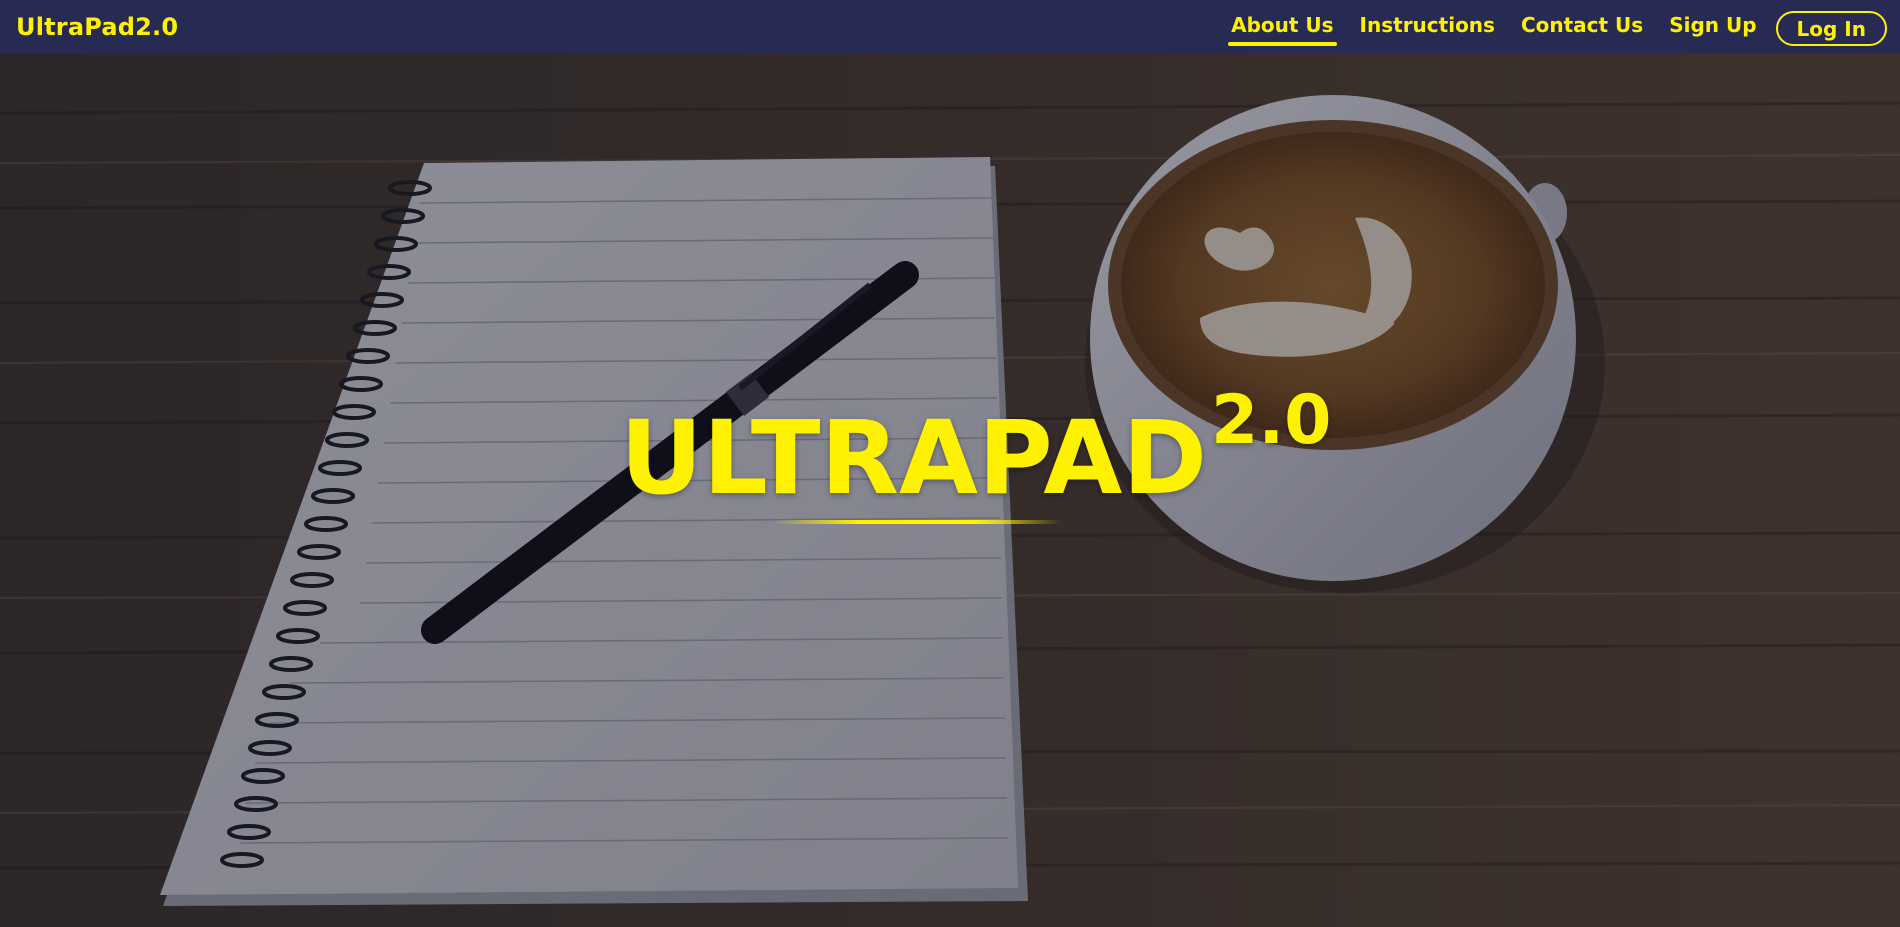 The width and height of the screenshot is (1900, 927). What do you see at coordinates (1582, 27) in the screenshot?
I see `nav-link-contact-us: Contact Us` at bounding box center [1582, 27].